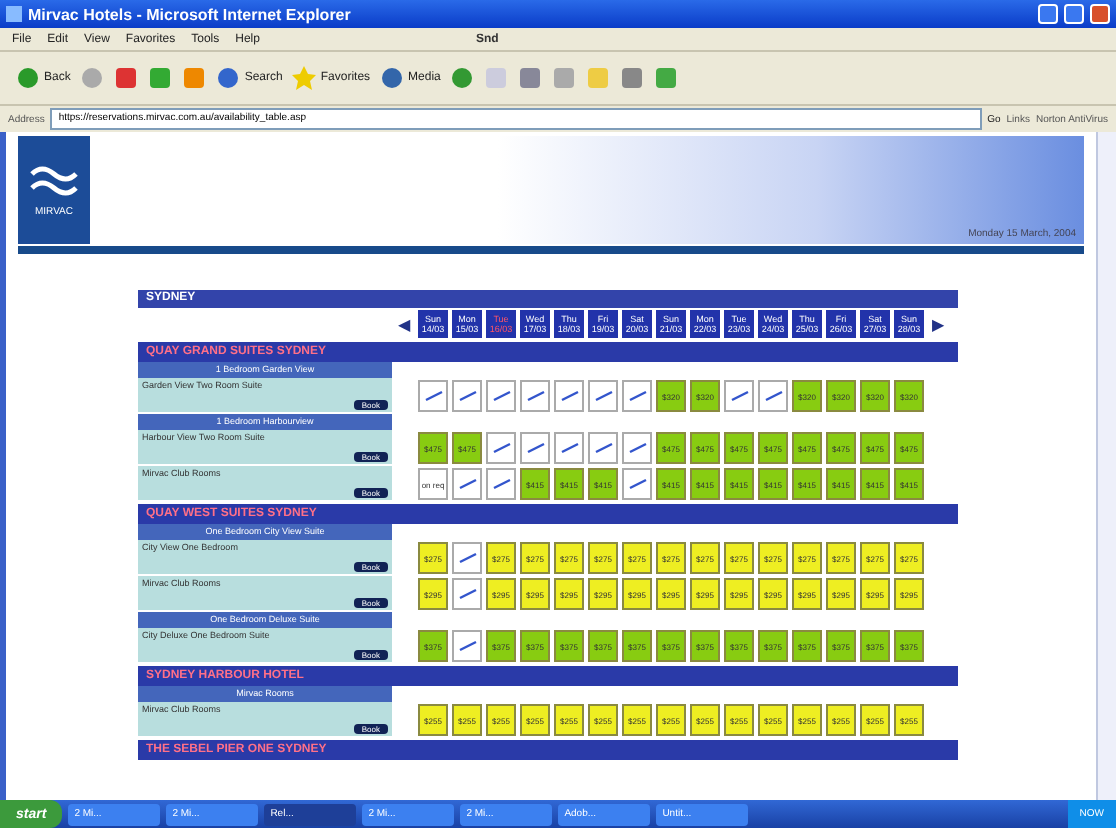 Image resolution: width=1116 pixels, height=828 pixels. What do you see at coordinates (1048, 14) in the screenshot?
I see `minimize-button` at bounding box center [1048, 14].